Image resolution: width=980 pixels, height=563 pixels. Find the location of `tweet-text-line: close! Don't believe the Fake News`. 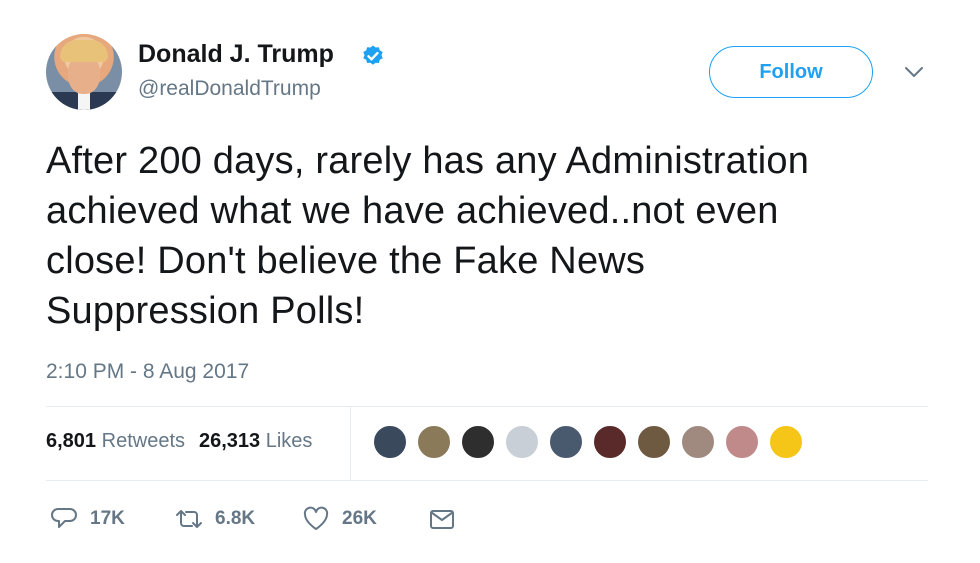

tweet-text-line: close! Don't believe the Fake News is located at coordinates (346, 261).